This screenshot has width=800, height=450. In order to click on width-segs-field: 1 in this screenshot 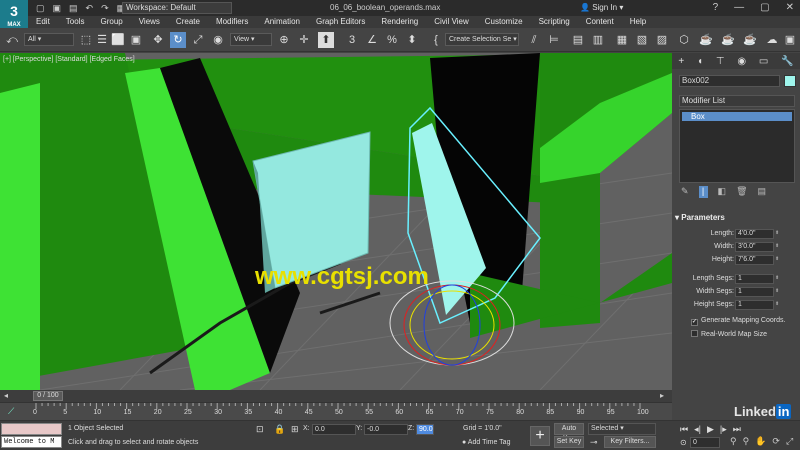, I will do `click(754, 292)`.